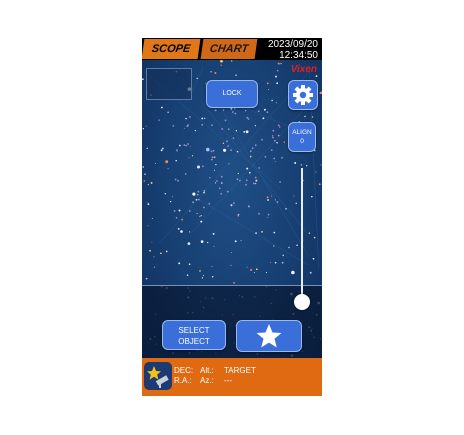 The width and height of the screenshot is (464, 435). I want to click on date-text: 2023/09/20, so click(292, 44).